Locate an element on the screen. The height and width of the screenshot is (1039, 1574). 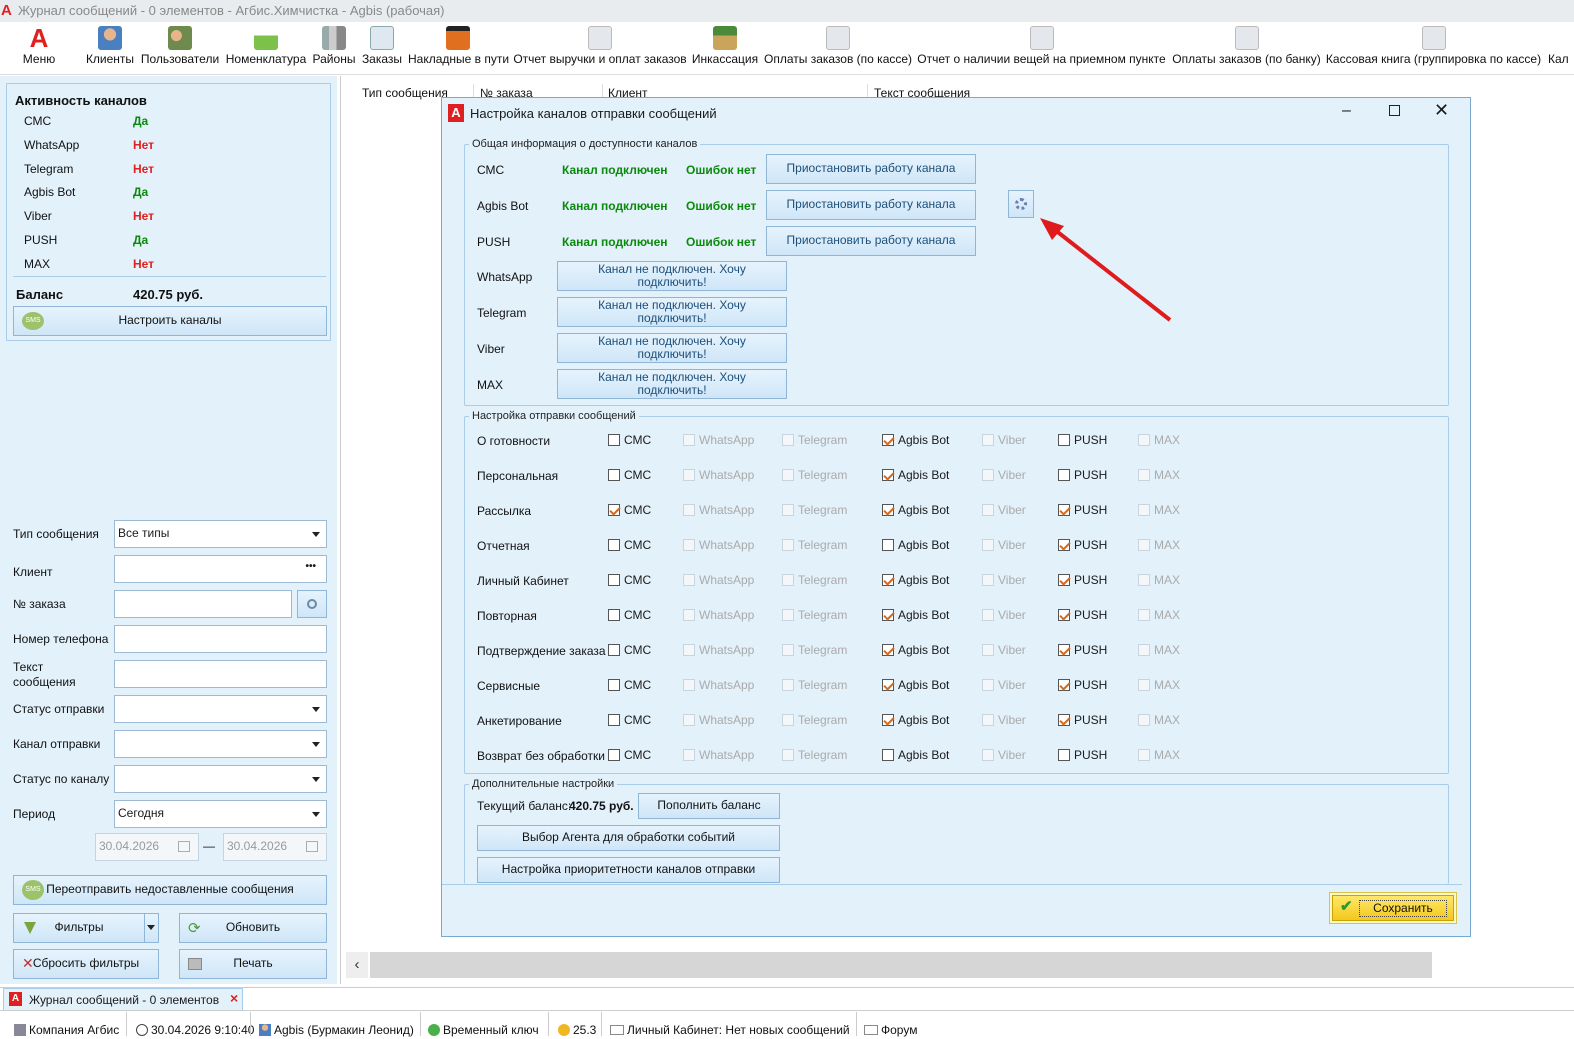
toolbar-menu: A Меню is located at coordinates (39, 49).